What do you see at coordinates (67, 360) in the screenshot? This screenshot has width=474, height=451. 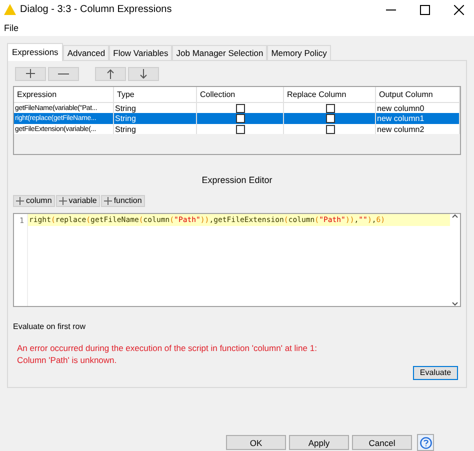 I see `error-message: Column 'Path' is unknown.` at bounding box center [67, 360].